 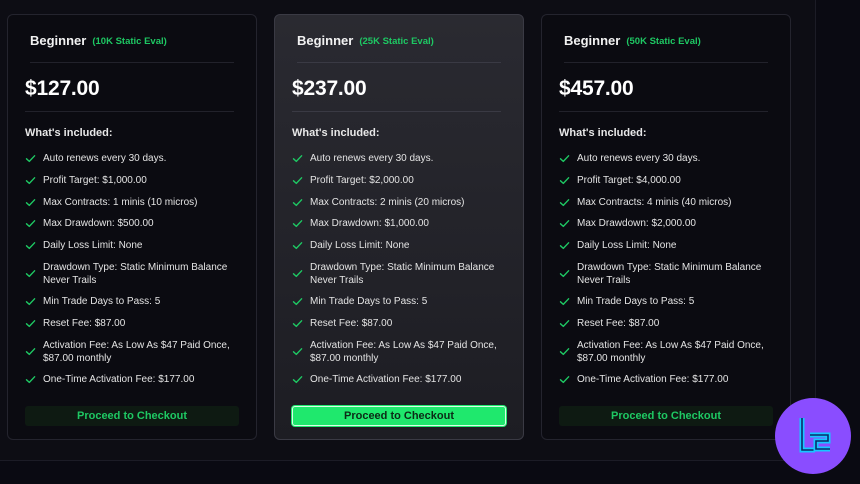 What do you see at coordinates (654, 202) in the screenshot?
I see `feature-text: Max Contracts: 4 minis (40 micros)` at bounding box center [654, 202].